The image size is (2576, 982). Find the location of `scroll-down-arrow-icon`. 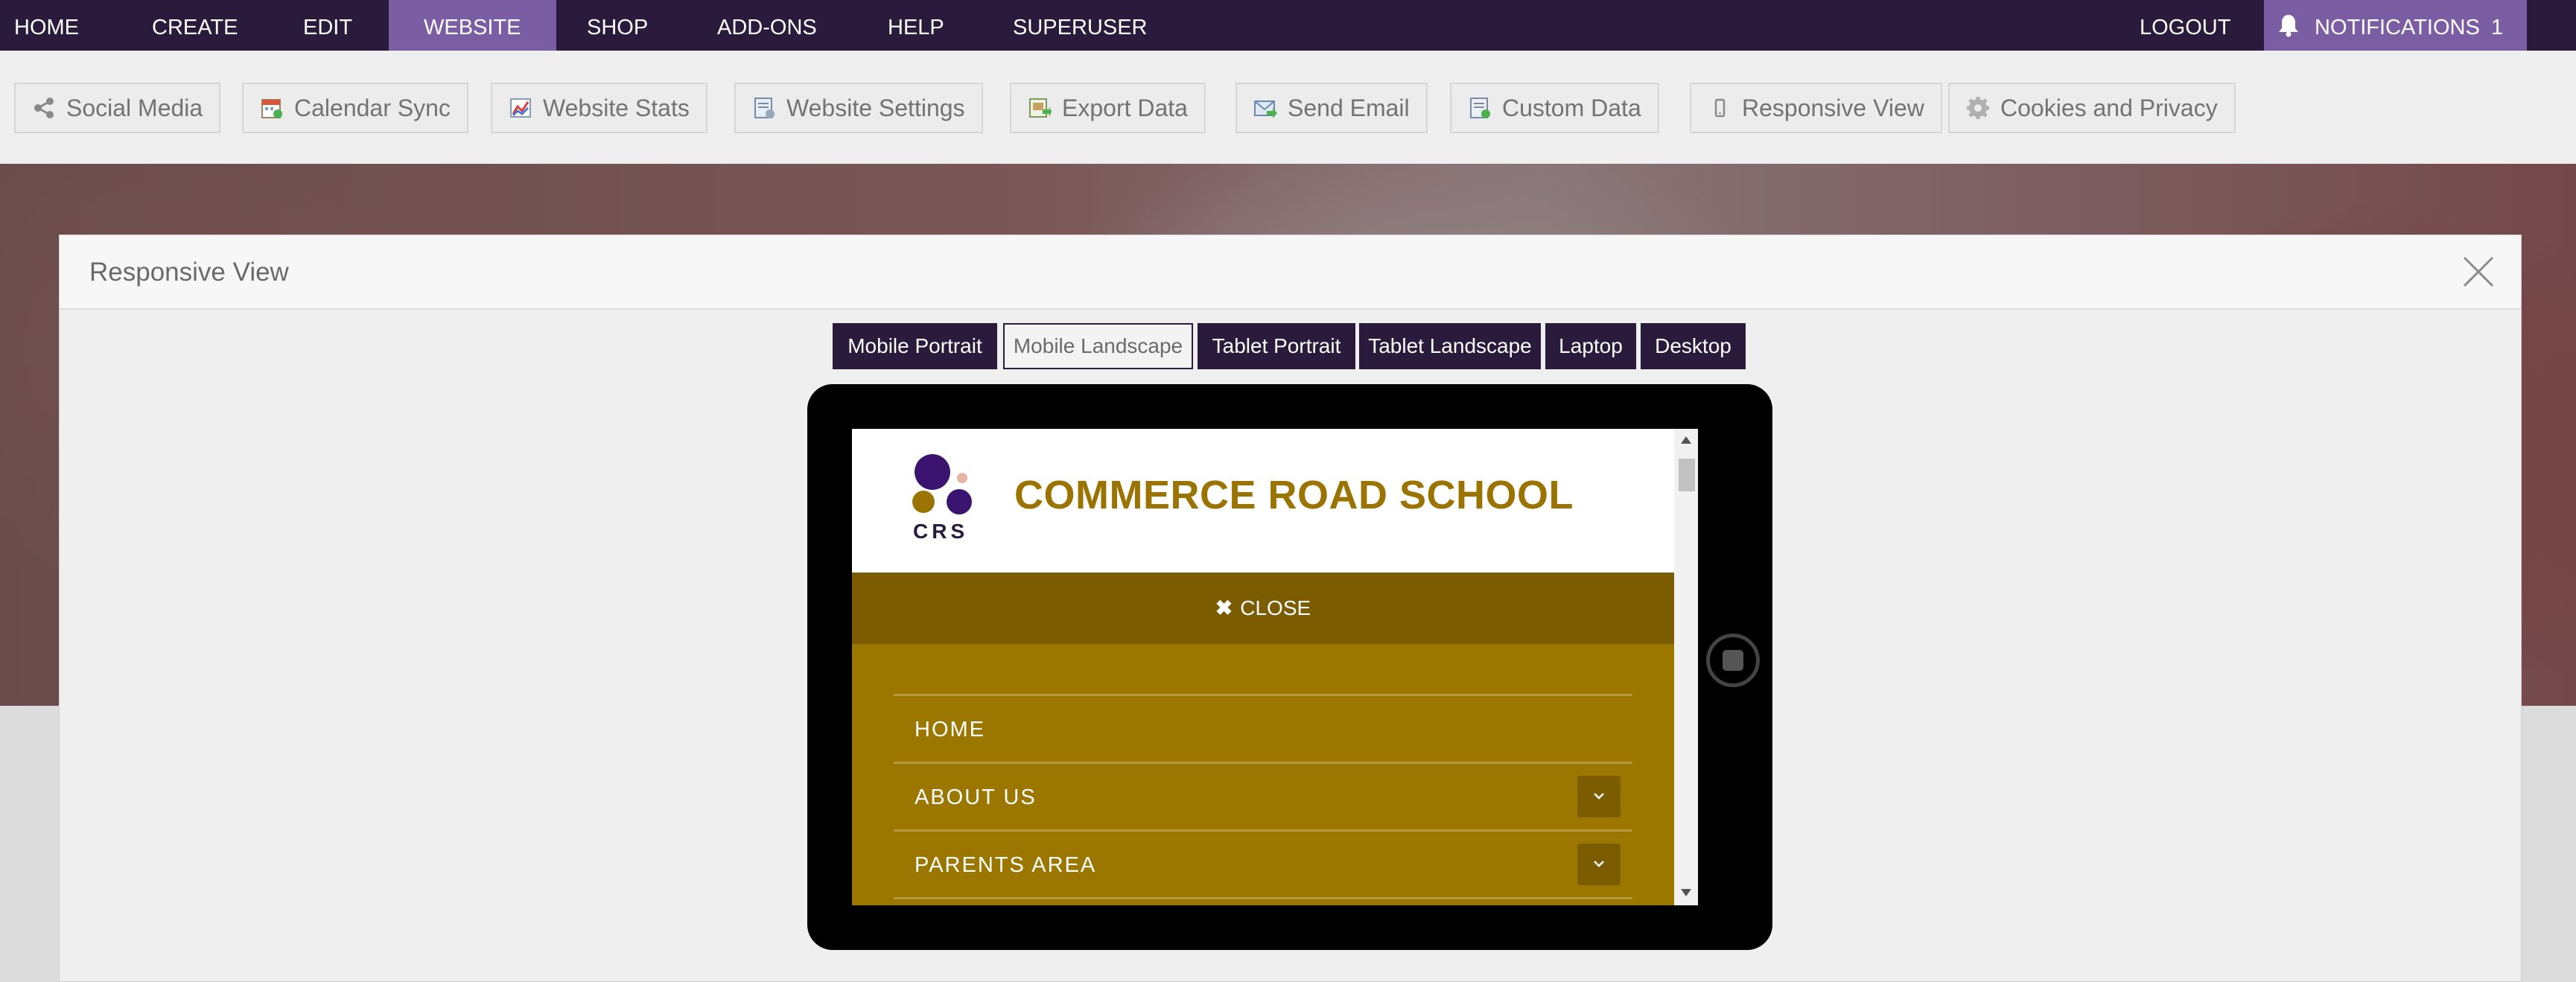

scroll-down-arrow-icon is located at coordinates (1686, 892).